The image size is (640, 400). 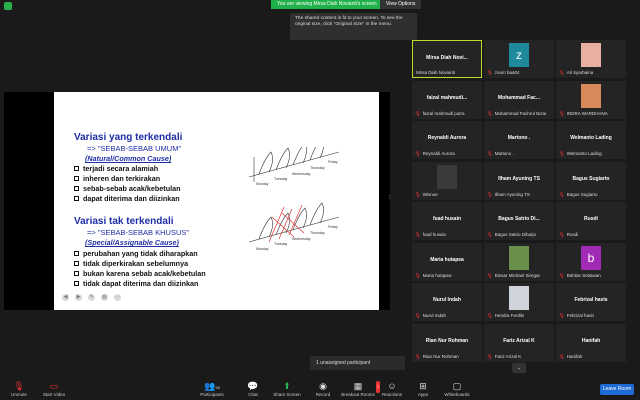 I want to click on participant-label: Mirsa Diah Novianti, so click(x=435, y=72).